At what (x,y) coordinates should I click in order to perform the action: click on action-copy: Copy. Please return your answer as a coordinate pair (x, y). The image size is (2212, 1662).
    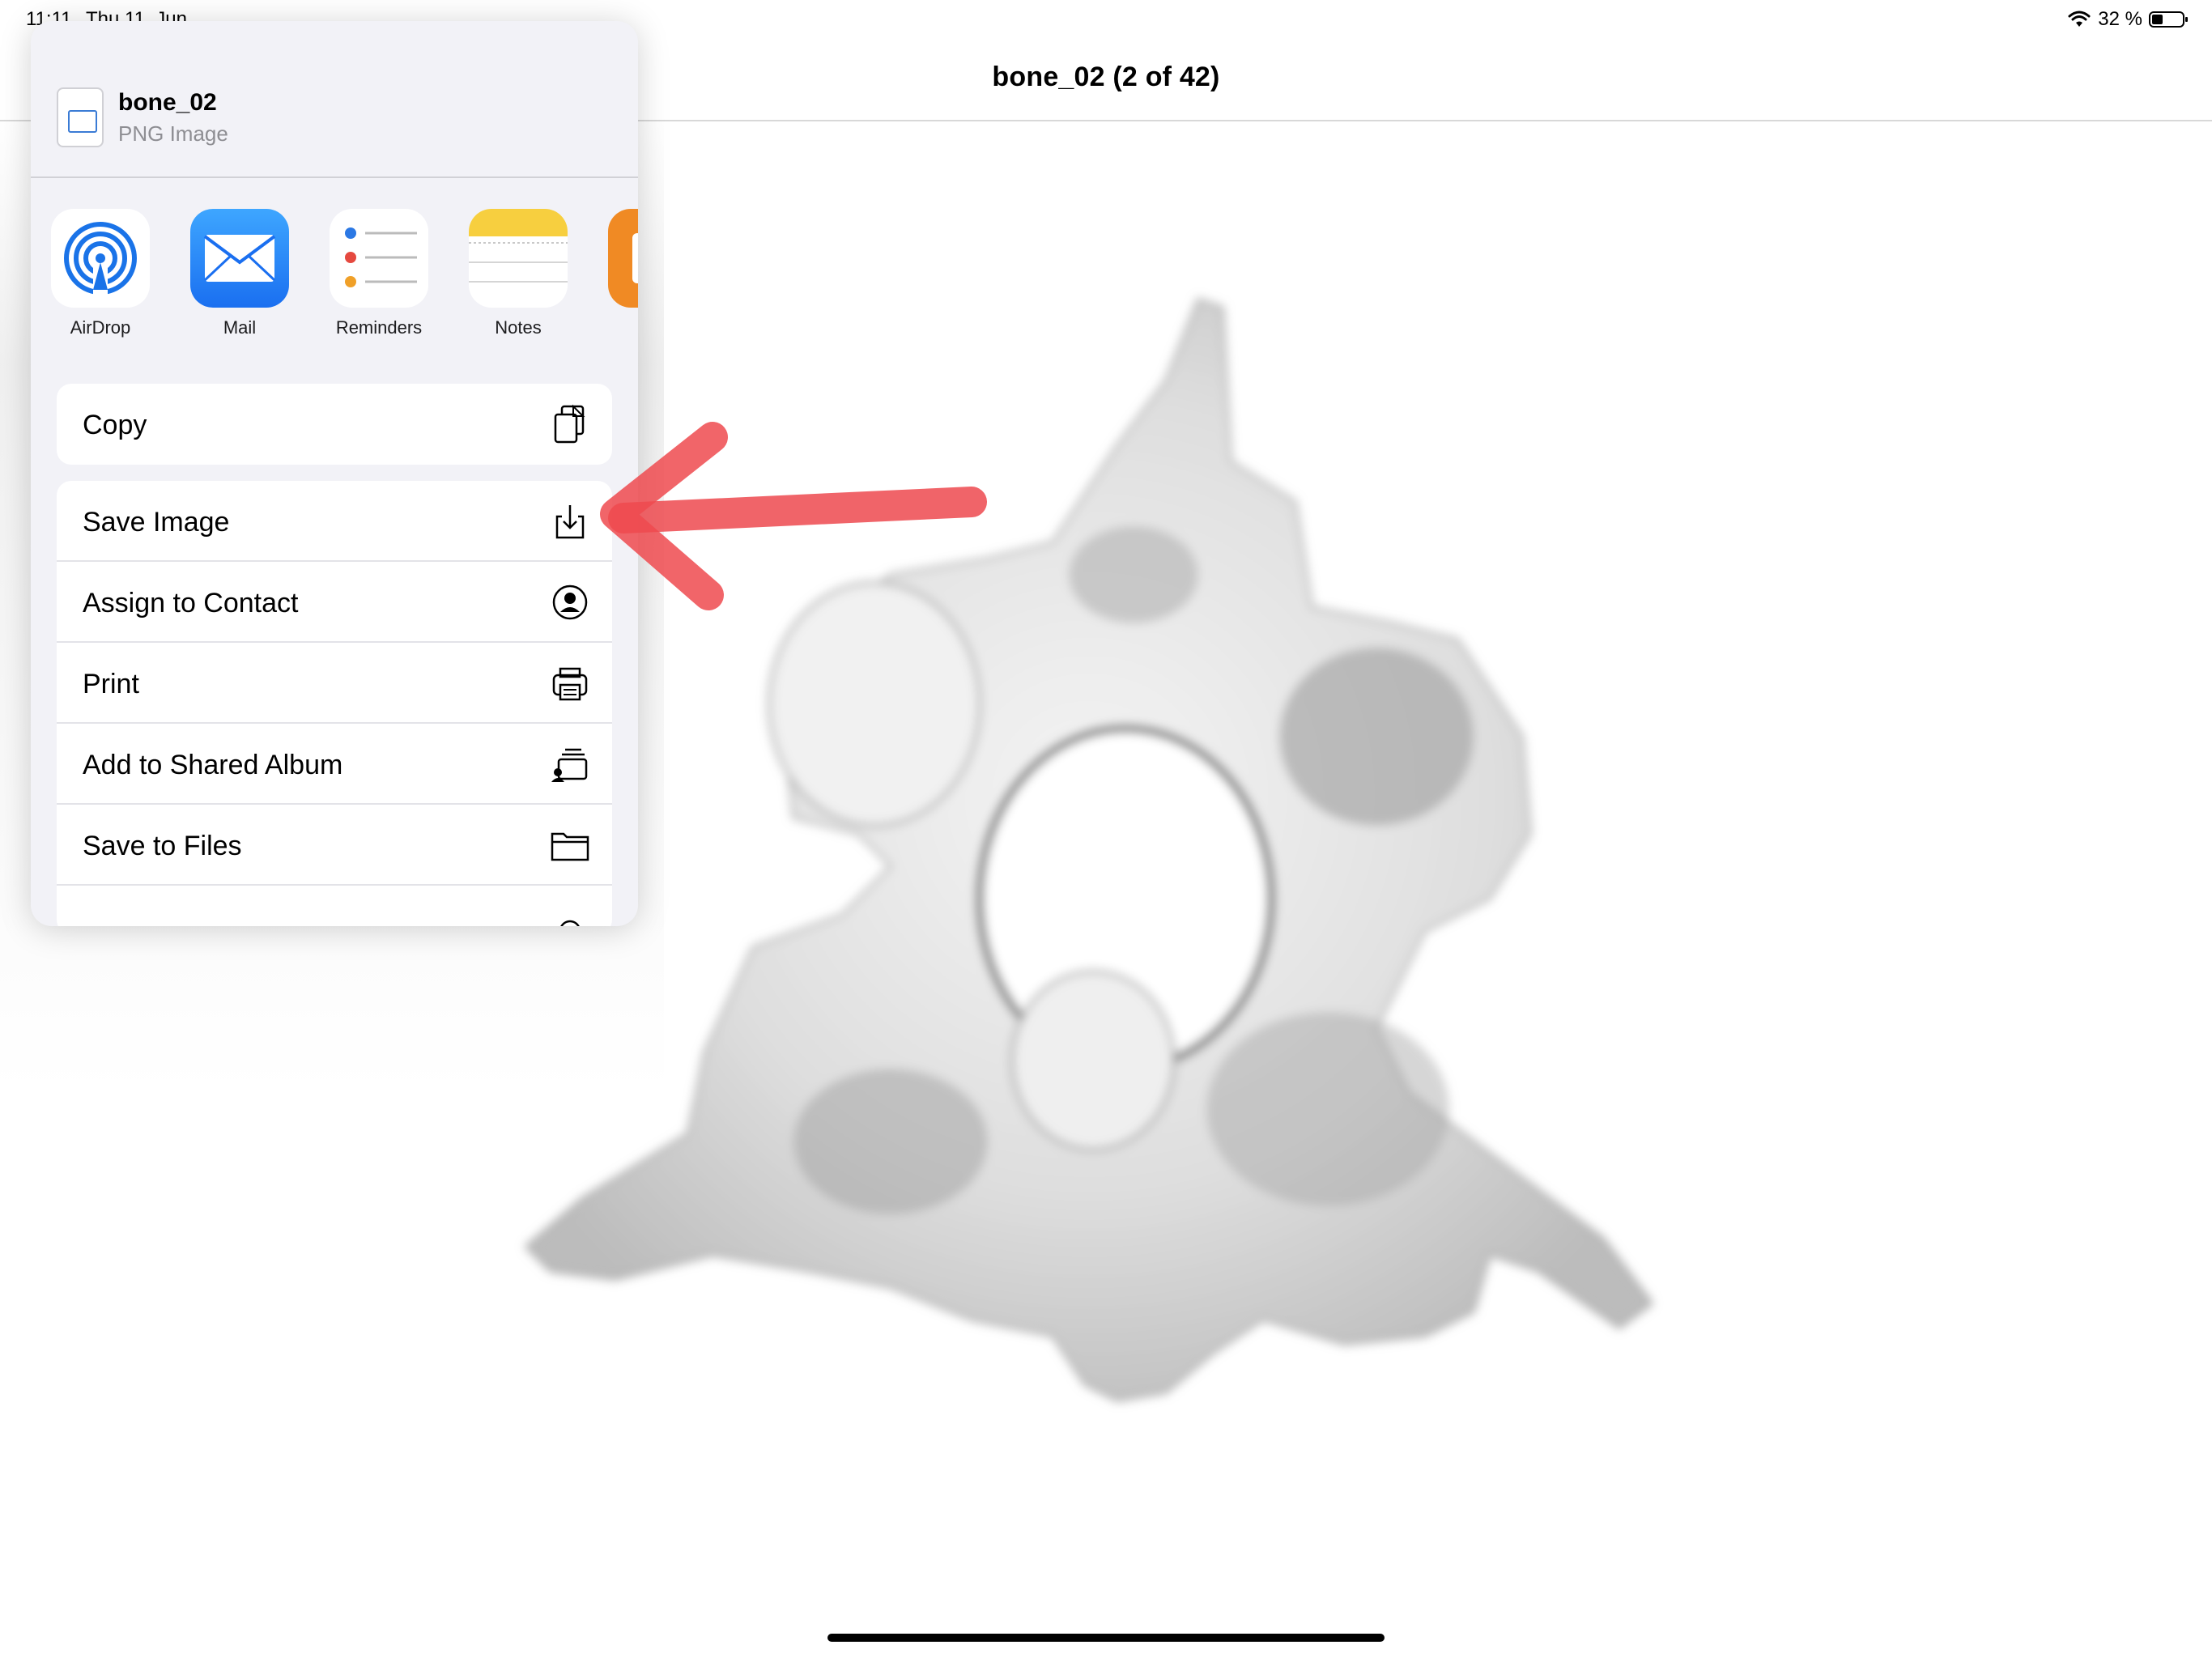
    Looking at the image, I should click on (335, 424).